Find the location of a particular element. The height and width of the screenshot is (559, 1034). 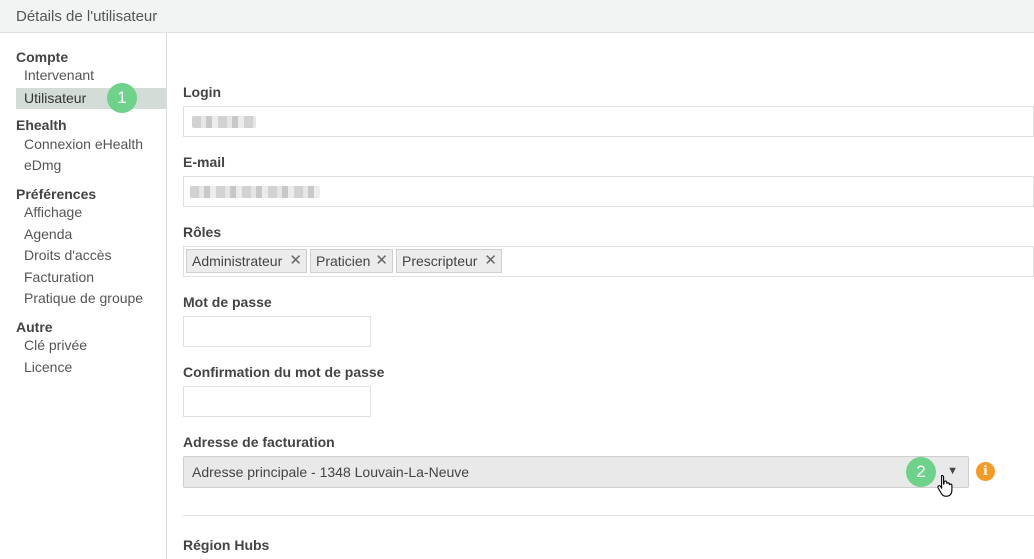

region-hubs-label: Région Hubs is located at coordinates (226, 545).